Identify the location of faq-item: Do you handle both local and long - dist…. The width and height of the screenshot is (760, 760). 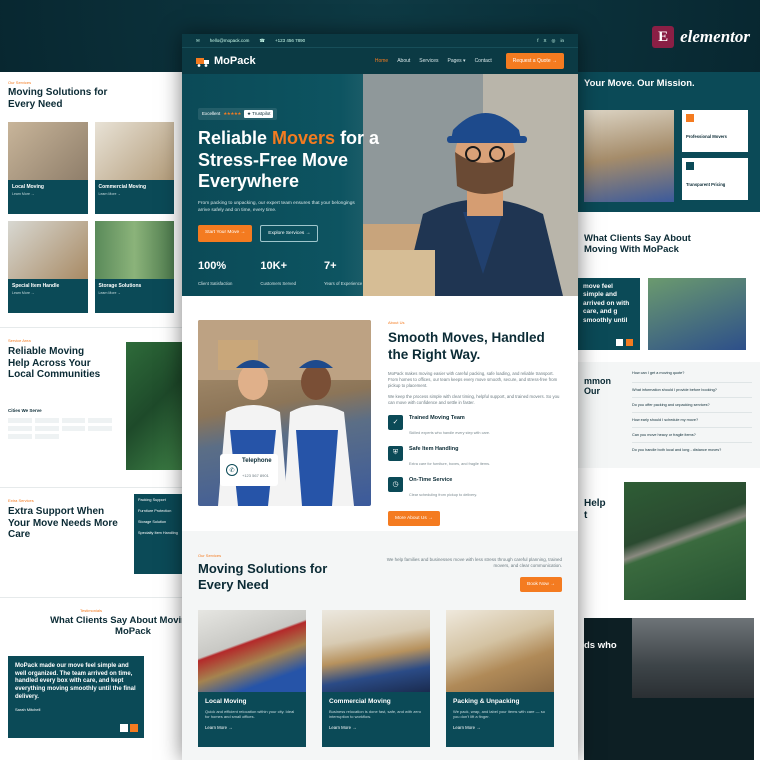
(692, 450).